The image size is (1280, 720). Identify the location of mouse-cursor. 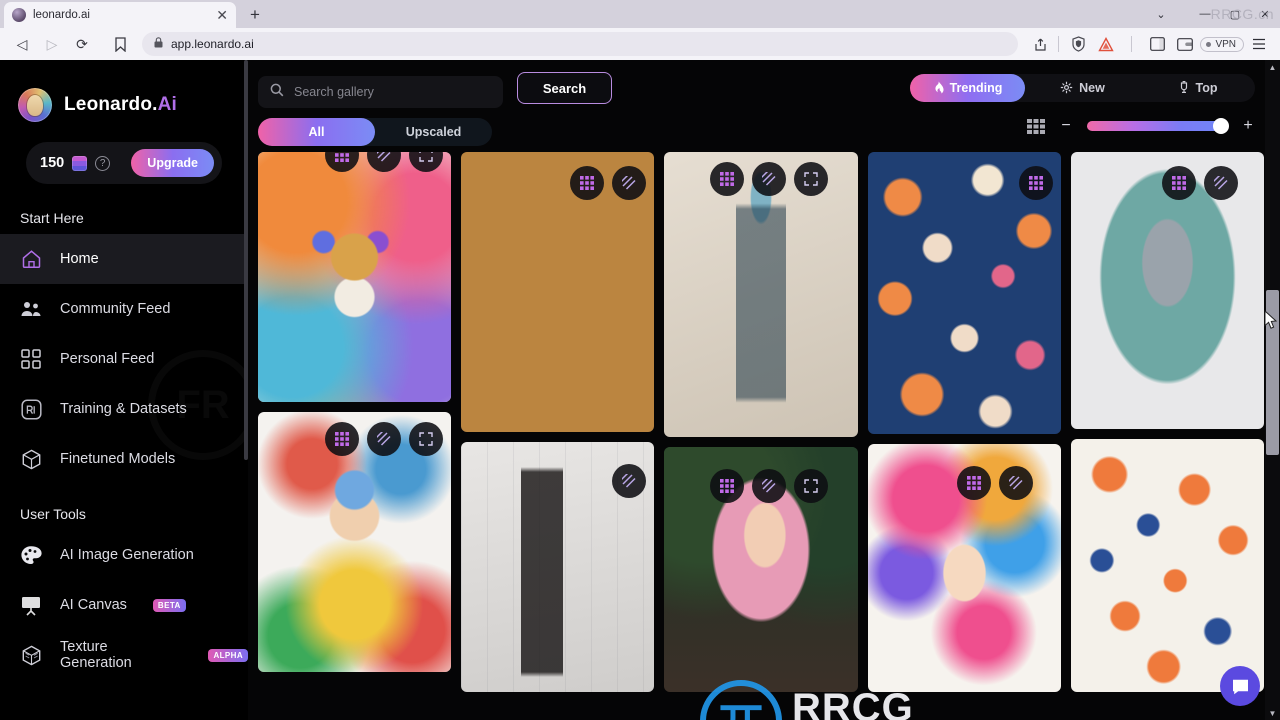
(1271, 322).